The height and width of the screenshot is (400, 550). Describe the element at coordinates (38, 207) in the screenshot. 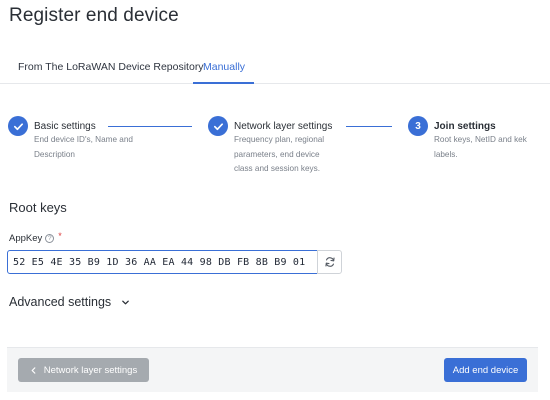

I see `section-title-root-keys: Root keys` at that location.